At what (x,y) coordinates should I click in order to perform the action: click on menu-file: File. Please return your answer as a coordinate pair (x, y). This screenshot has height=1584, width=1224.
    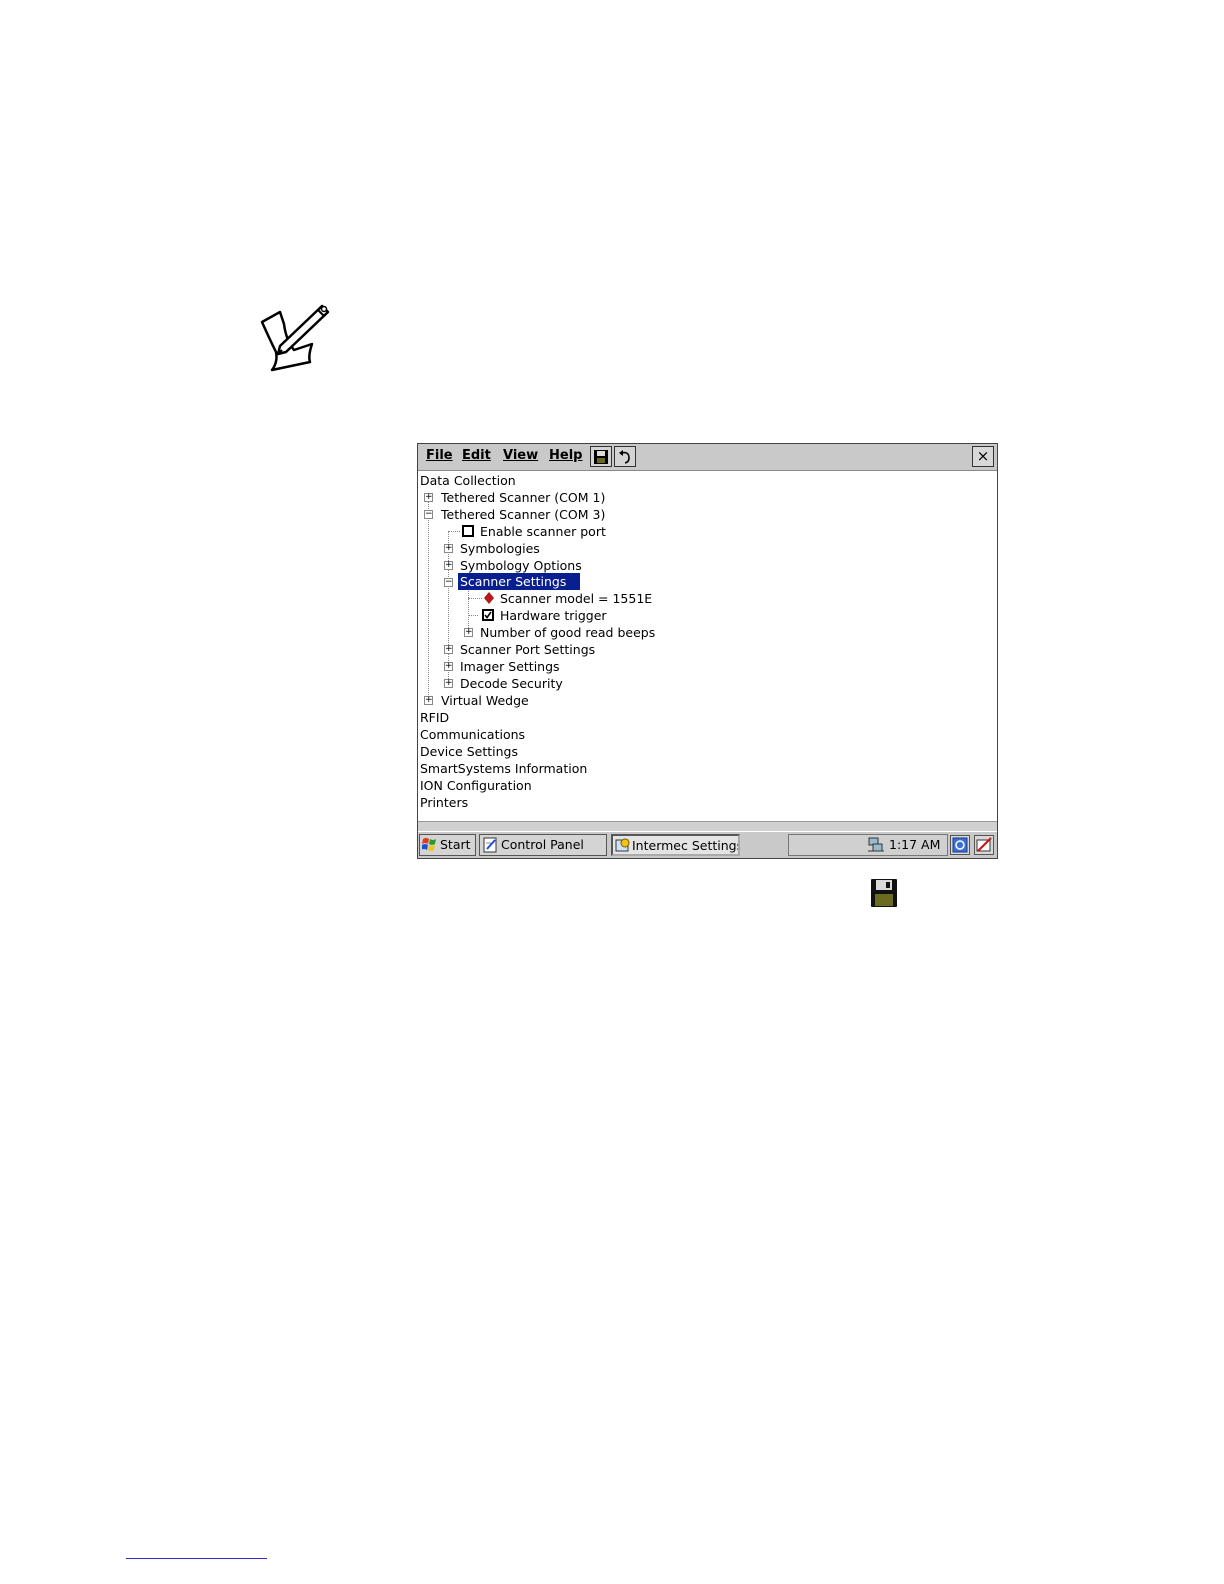
    Looking at the image, I should click on (439, 455).